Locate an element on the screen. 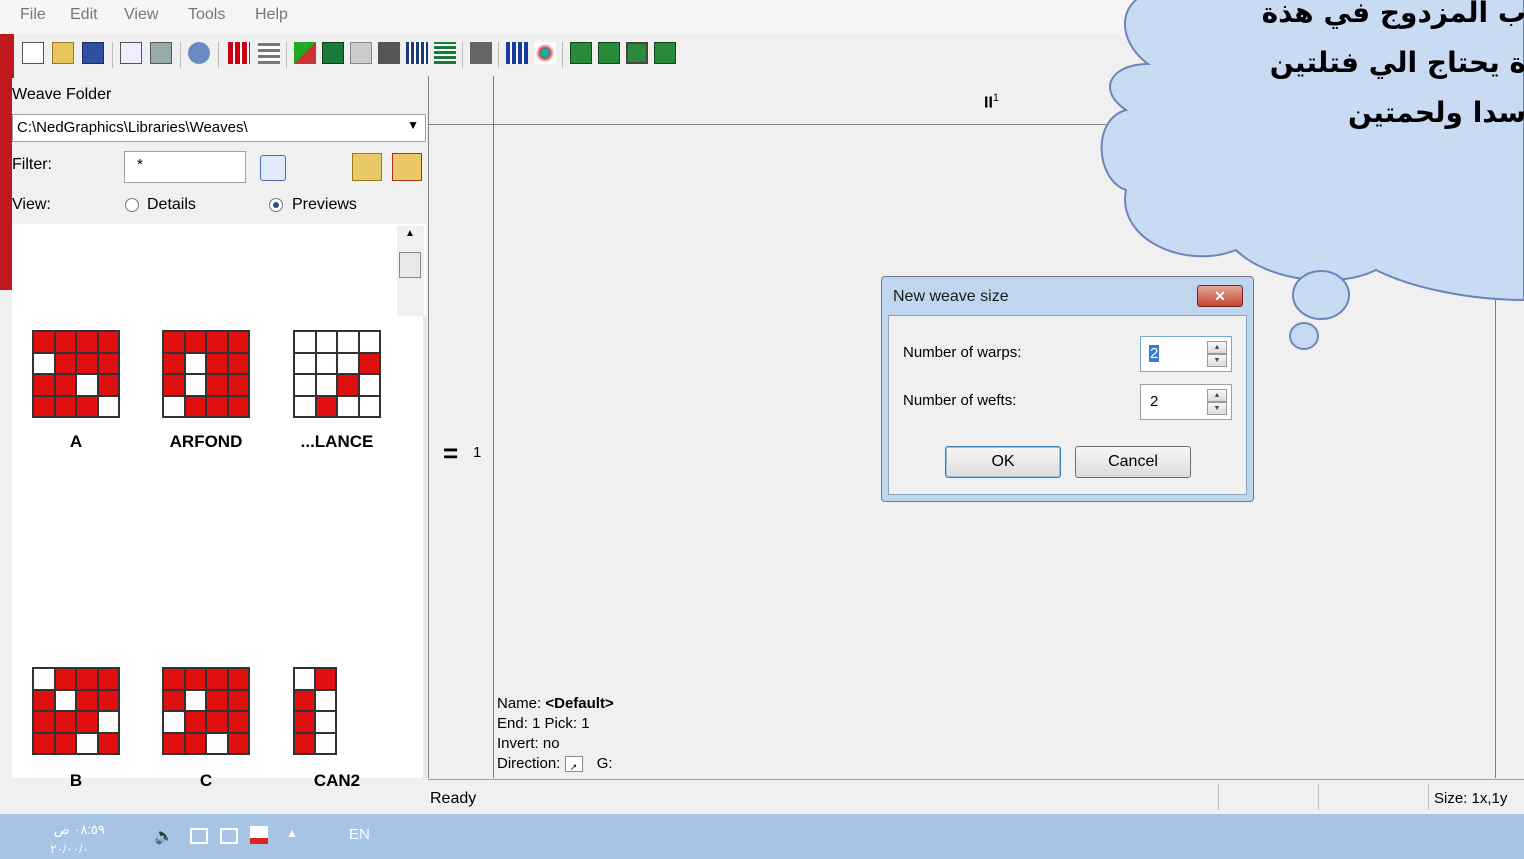 The image size is (1524, 859). arrow-down-right-icon is located at coordinates (665, 53).